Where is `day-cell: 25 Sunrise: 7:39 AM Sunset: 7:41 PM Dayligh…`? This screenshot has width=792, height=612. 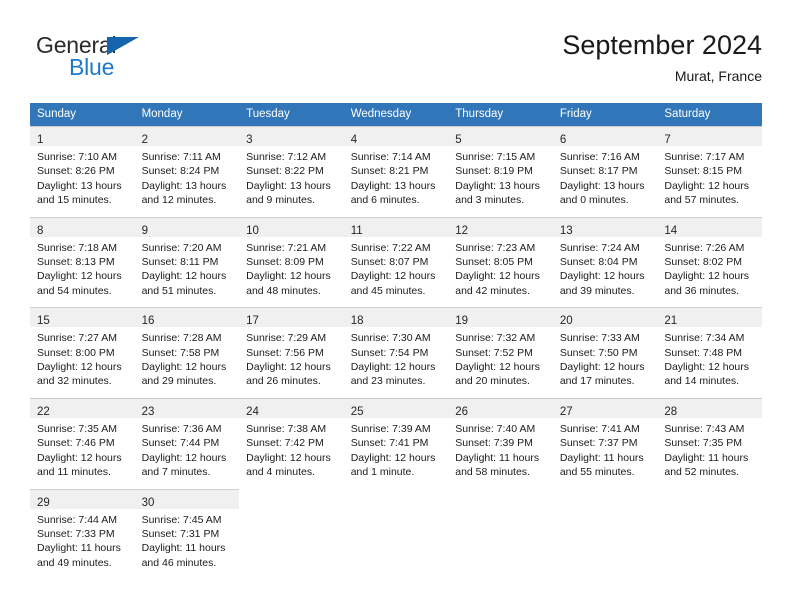 day-cell: 25 Sunrise: 7:39 AM Sunset: 7:41 PM Dayligh… is located at coordinates (396, 439).